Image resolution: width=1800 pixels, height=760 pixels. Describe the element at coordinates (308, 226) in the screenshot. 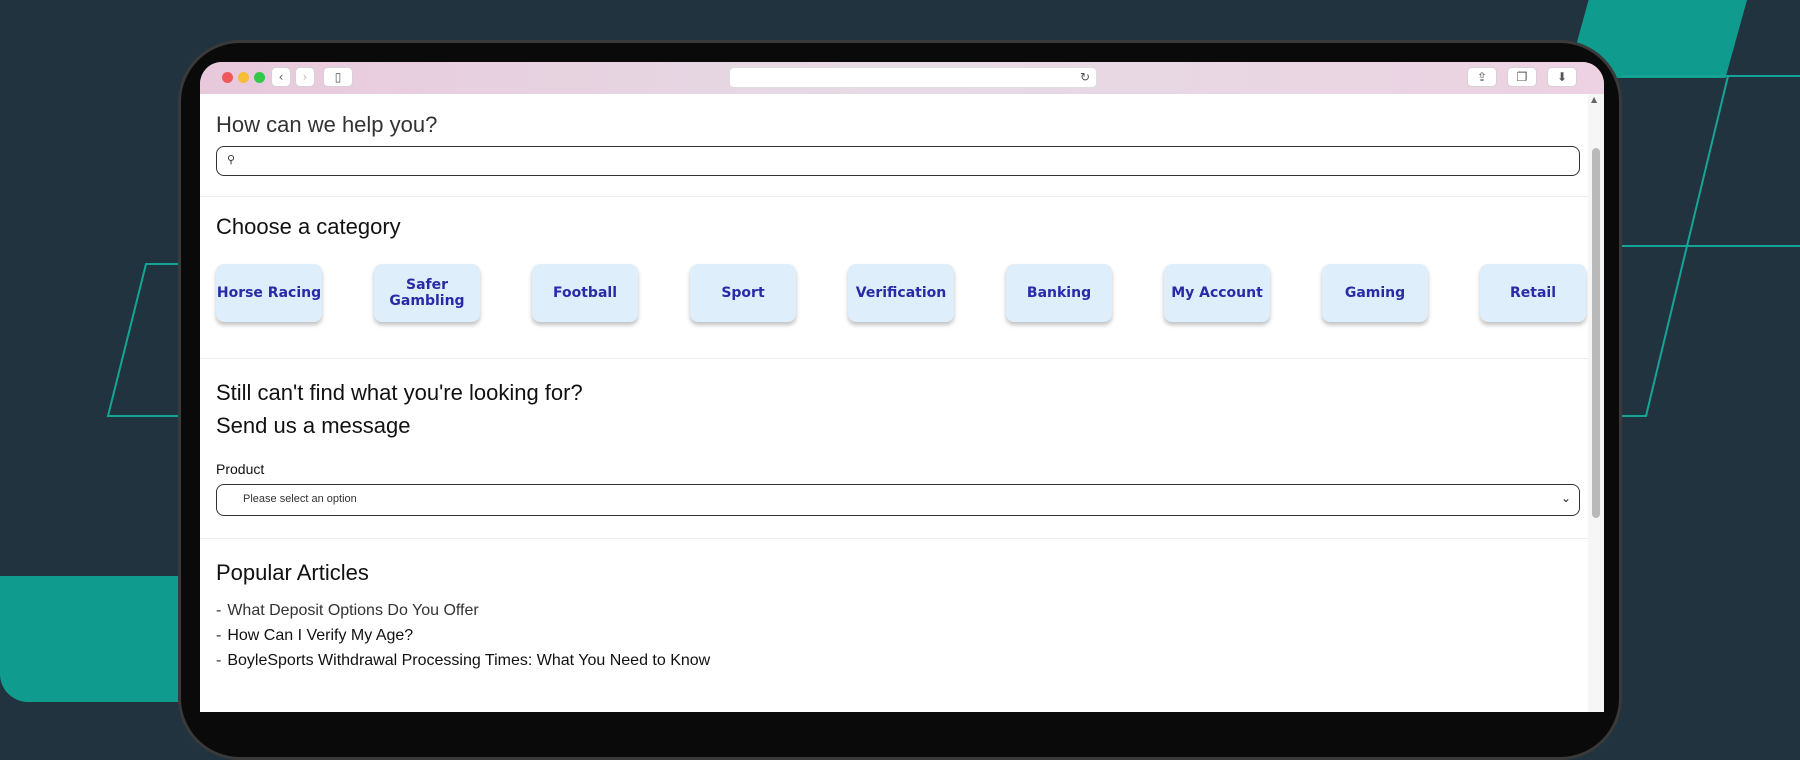

I see `category-section-title: Choose a category` at that location.